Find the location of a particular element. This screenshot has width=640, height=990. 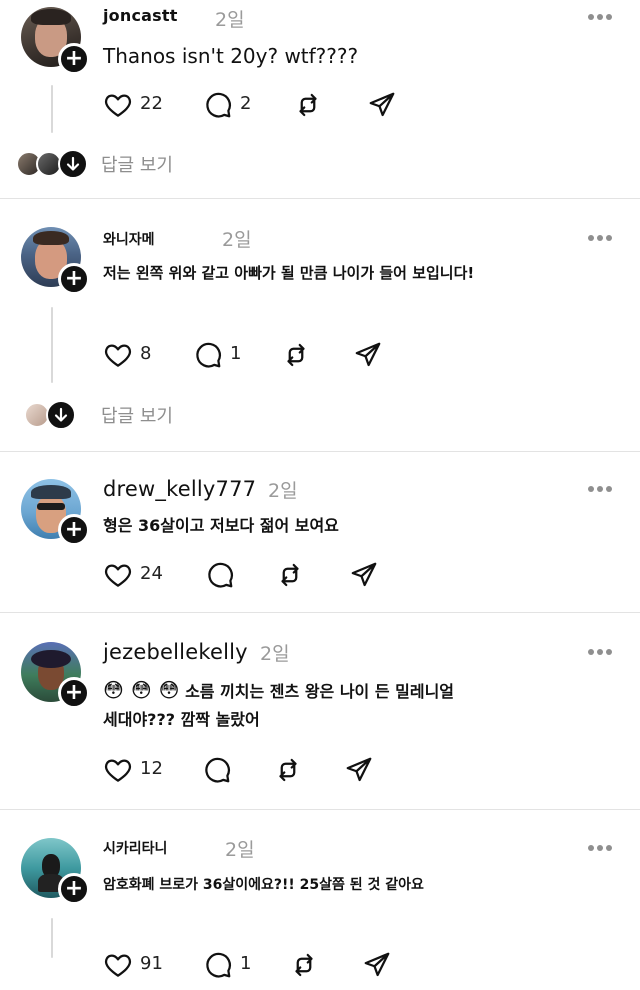

comment-text: 저는 왼쪽 위와 같고 아빠가 될 만큼 나이가 들어 보입니다! is located at coordinates (289, 273).